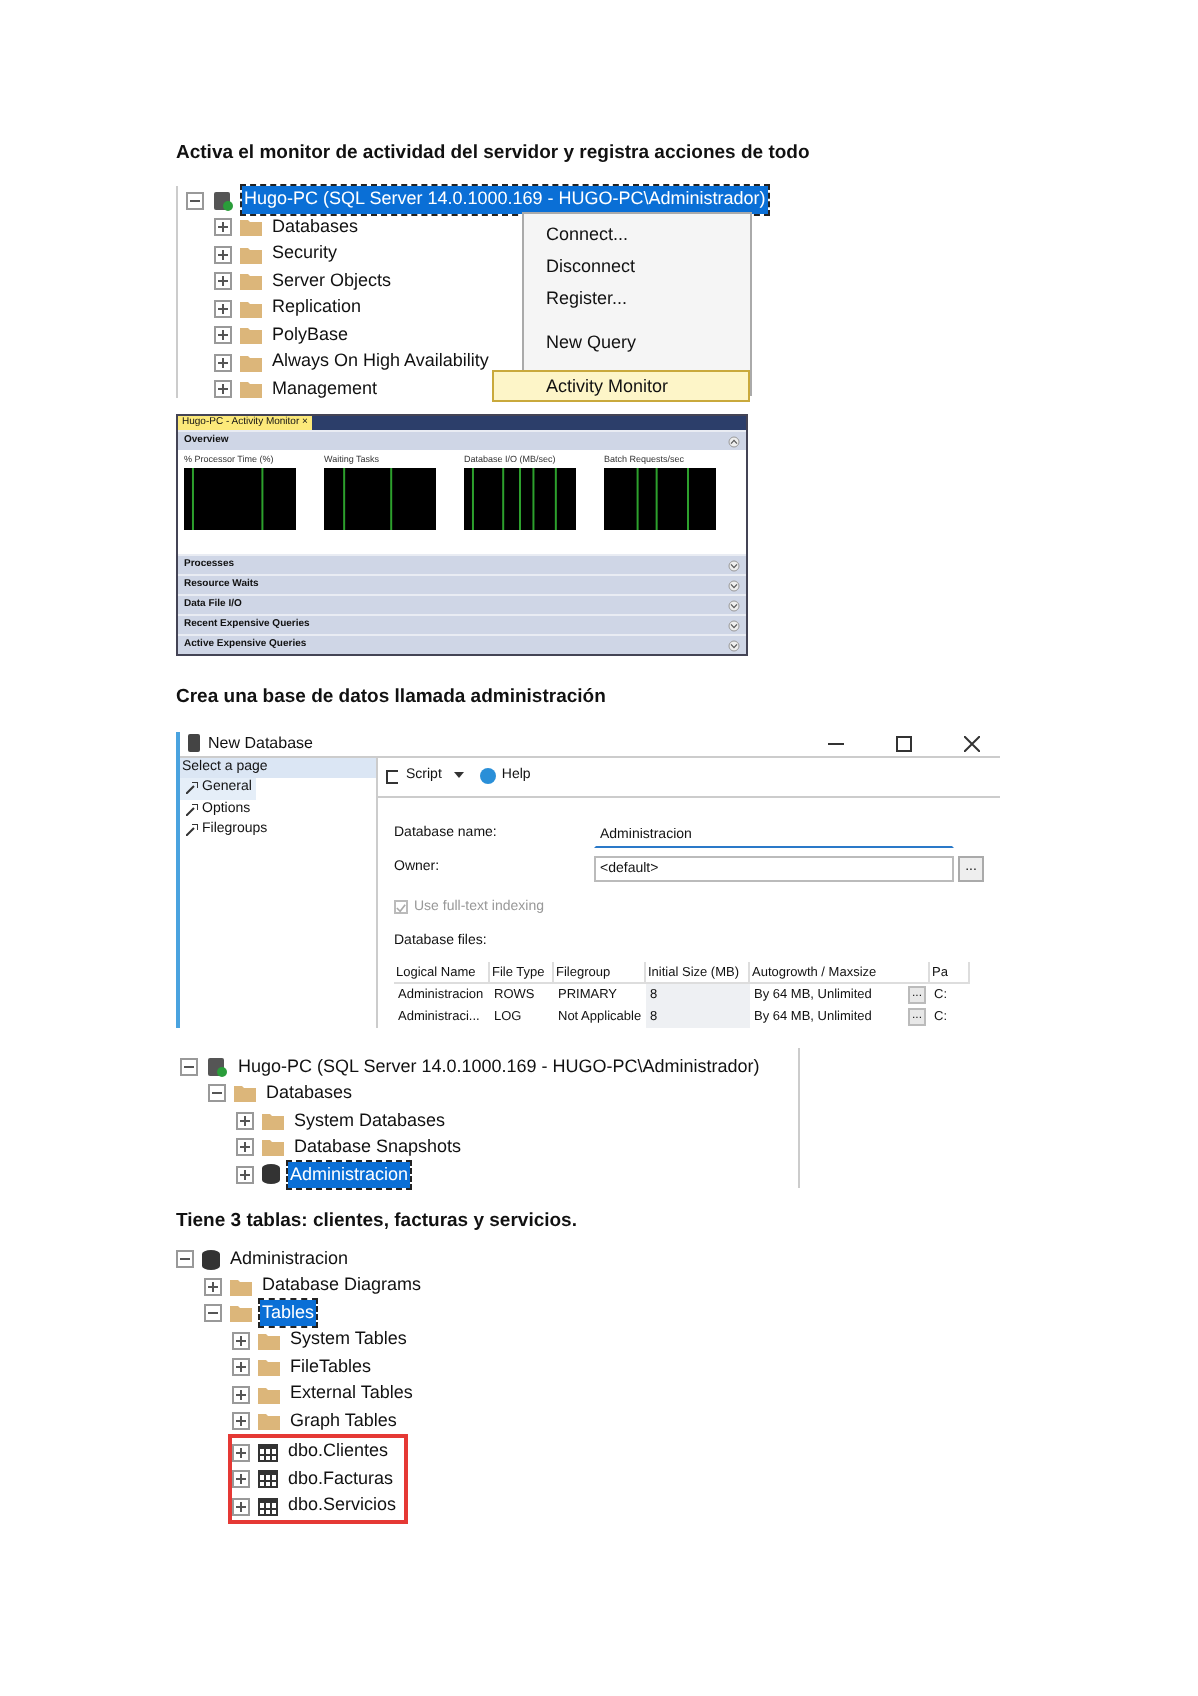 The width and height of the screenshot is (1198, 1696). Describe the element at coordinates (310, 335) in the screenshot. I see `tree-item: PolyBase` at that location.